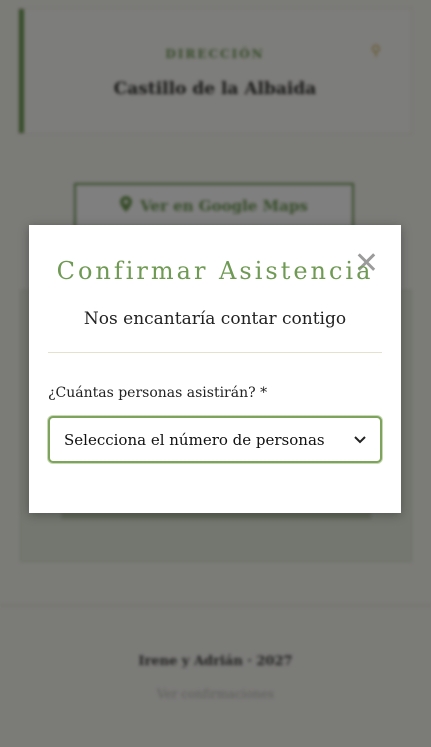 The image size is (431, 747). What do you see at coordinates (158, 393) in the screenshot?
I see `guests-label: ¿Cuántas personas asistirán? *` at bounding box center [158, 393].